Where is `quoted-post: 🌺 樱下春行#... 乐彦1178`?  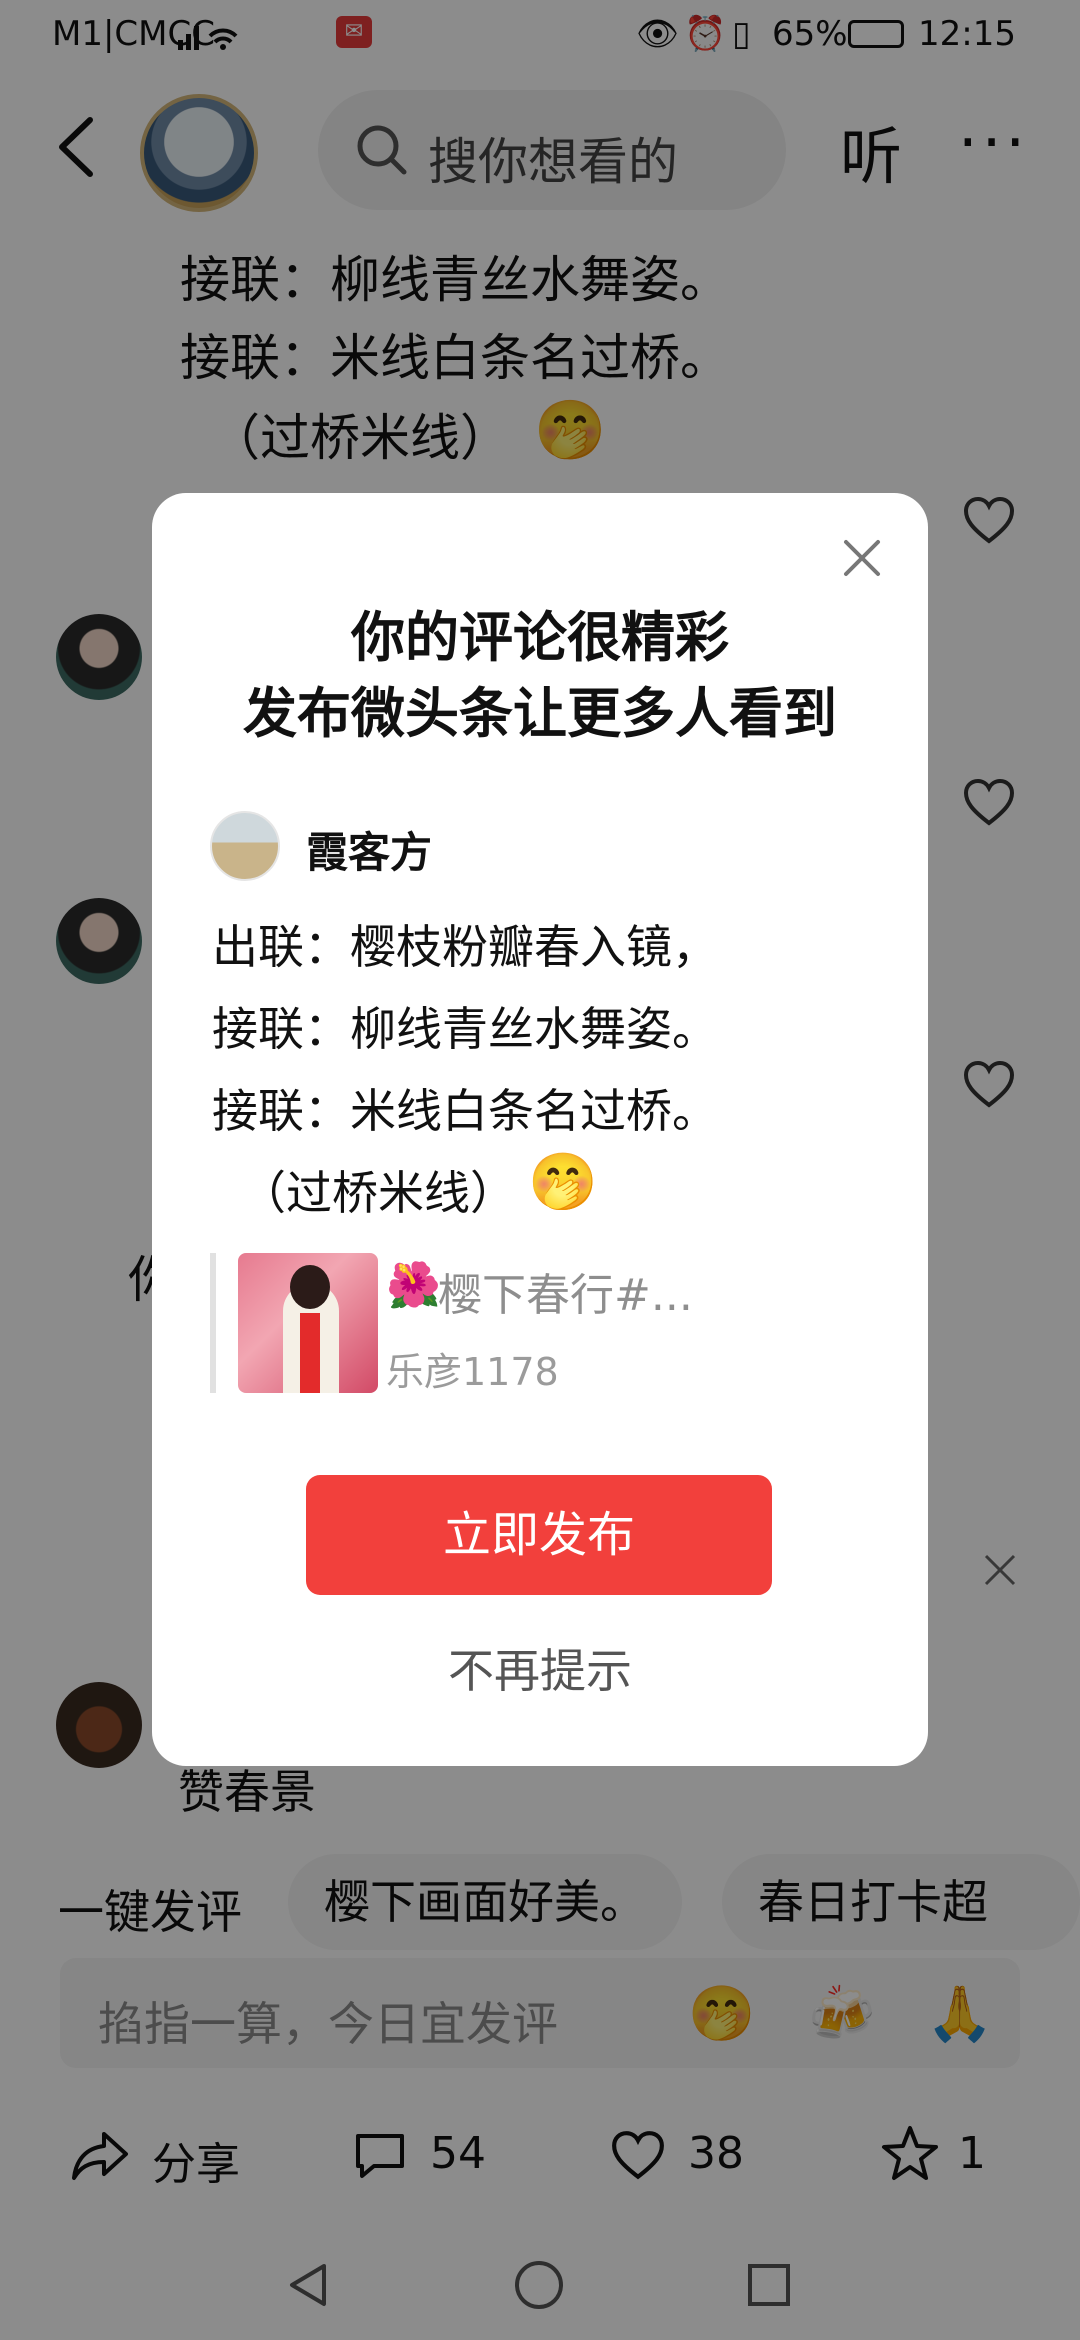
quoted-post: 🌺 樱下春行#... 乐彦1178 is located at coordinates (540, 1323).